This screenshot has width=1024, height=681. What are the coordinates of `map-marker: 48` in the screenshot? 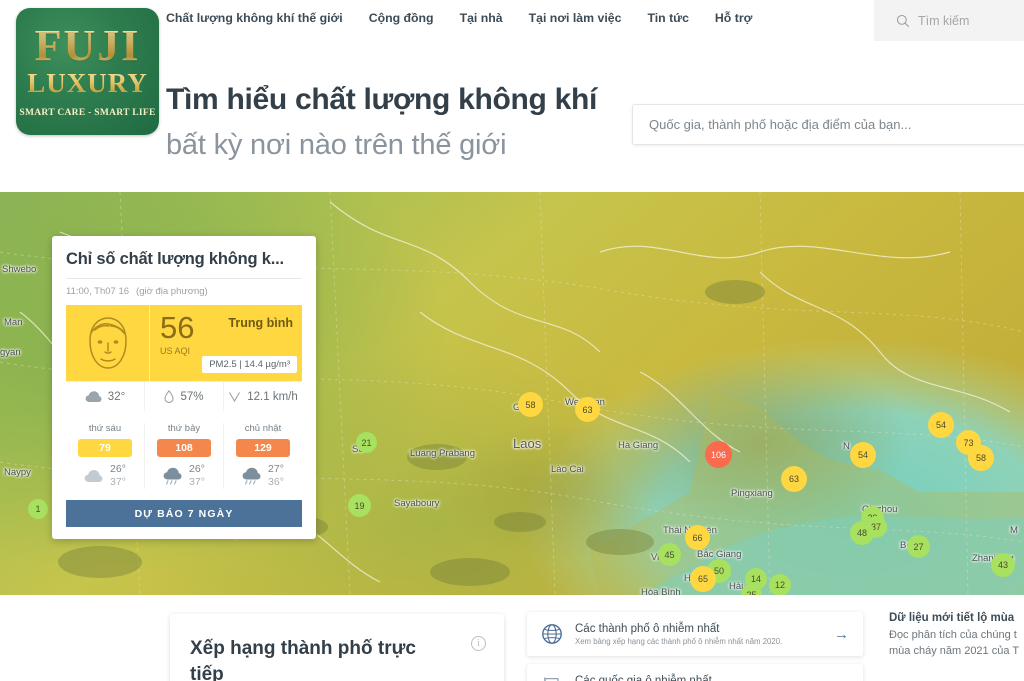 It's located at (862, 533).